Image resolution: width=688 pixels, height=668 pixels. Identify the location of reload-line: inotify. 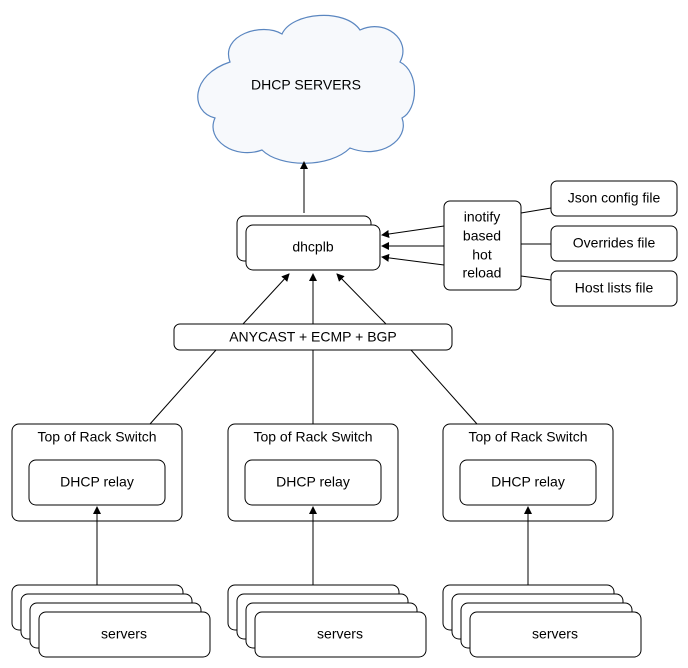
(482, 217).